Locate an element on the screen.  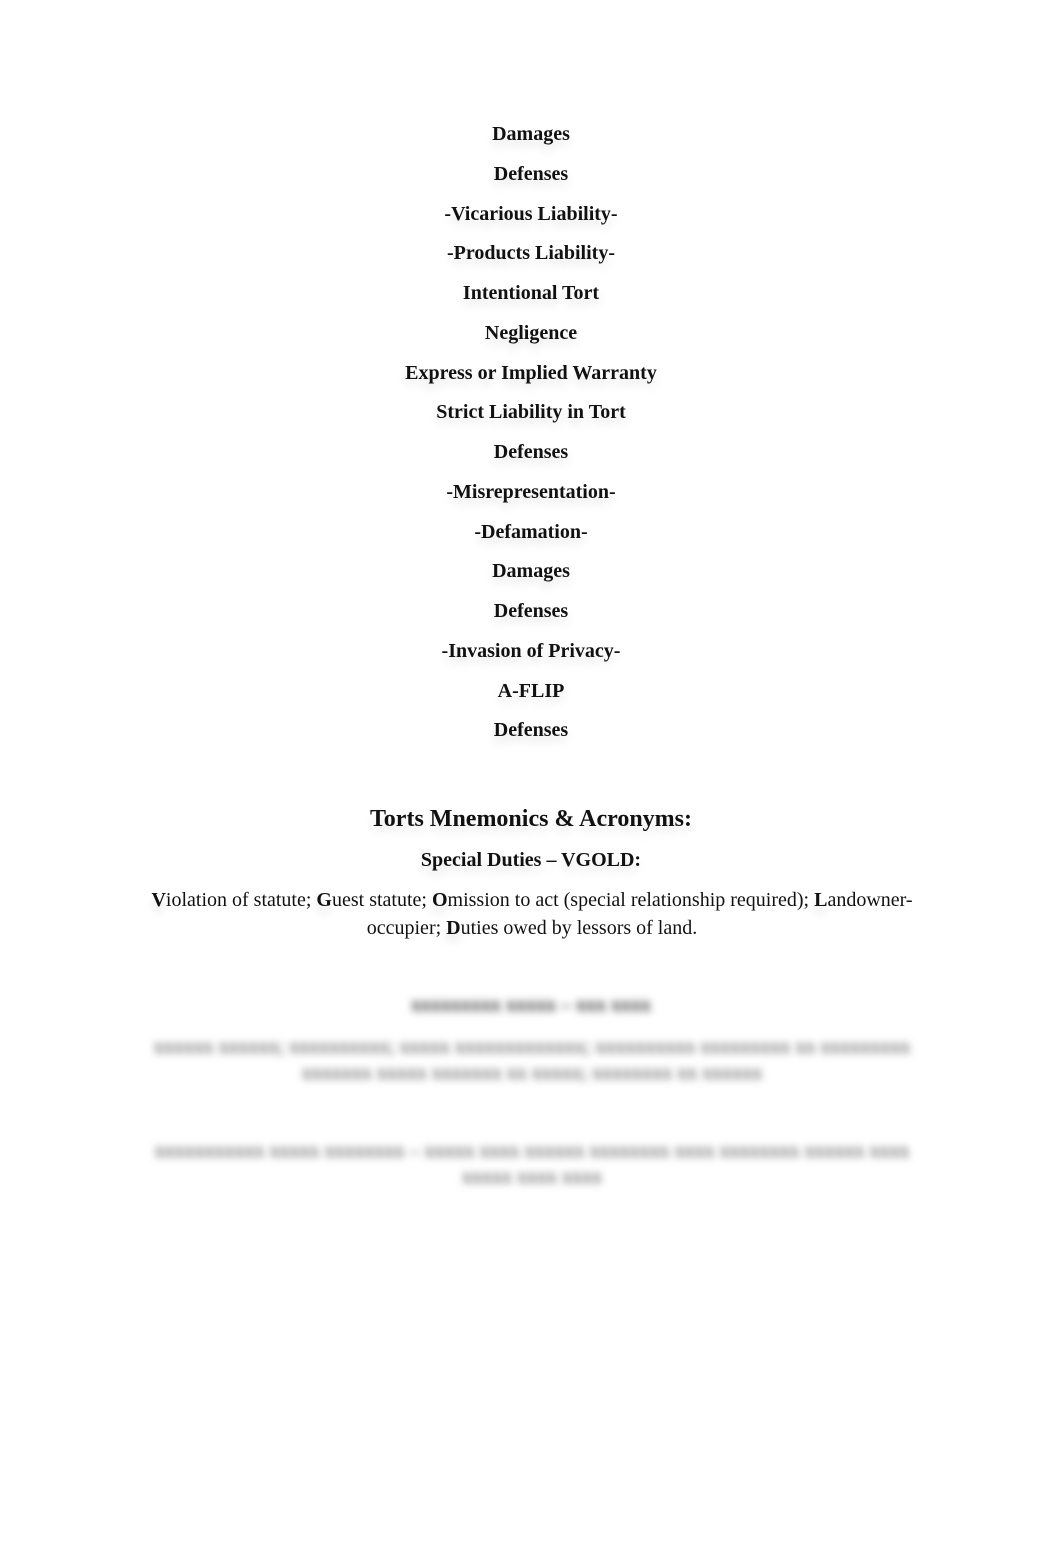
mnemonic-key-letter: V is located at coordinates (158, 900).